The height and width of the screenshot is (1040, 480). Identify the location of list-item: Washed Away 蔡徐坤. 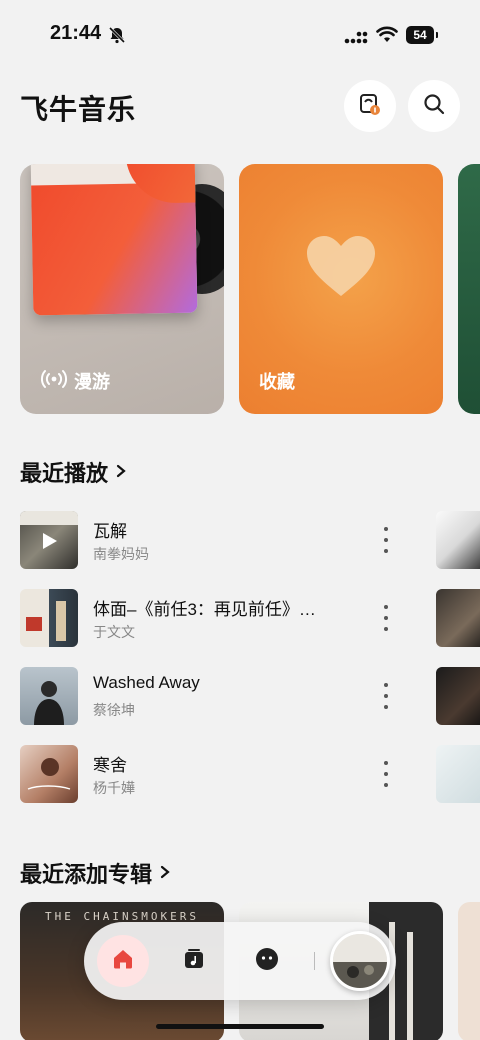
(210, 696).